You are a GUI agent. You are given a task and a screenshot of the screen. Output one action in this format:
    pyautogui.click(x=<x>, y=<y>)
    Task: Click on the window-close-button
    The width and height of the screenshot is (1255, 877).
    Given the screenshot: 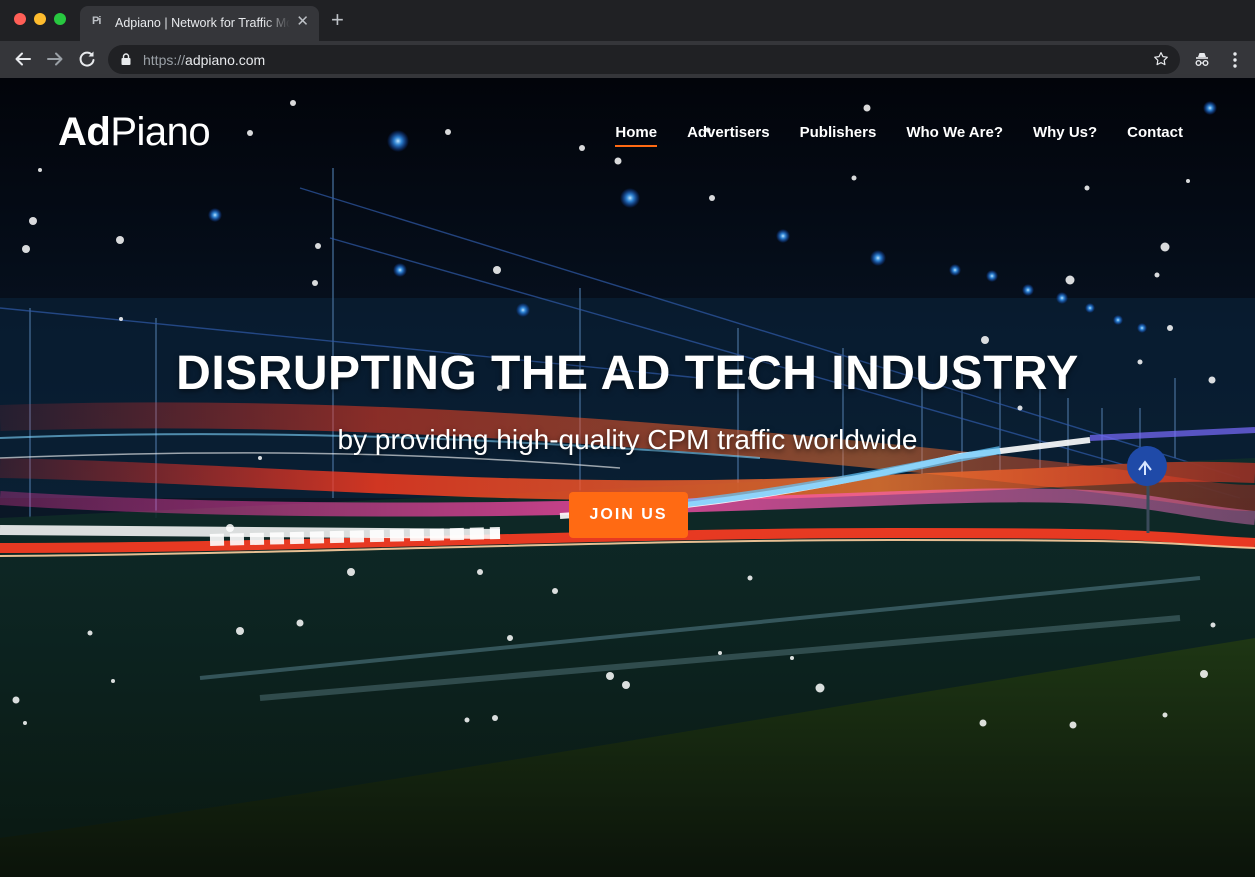 What is the action you would take?
    pyautogui.click(x=20, y=19)
    